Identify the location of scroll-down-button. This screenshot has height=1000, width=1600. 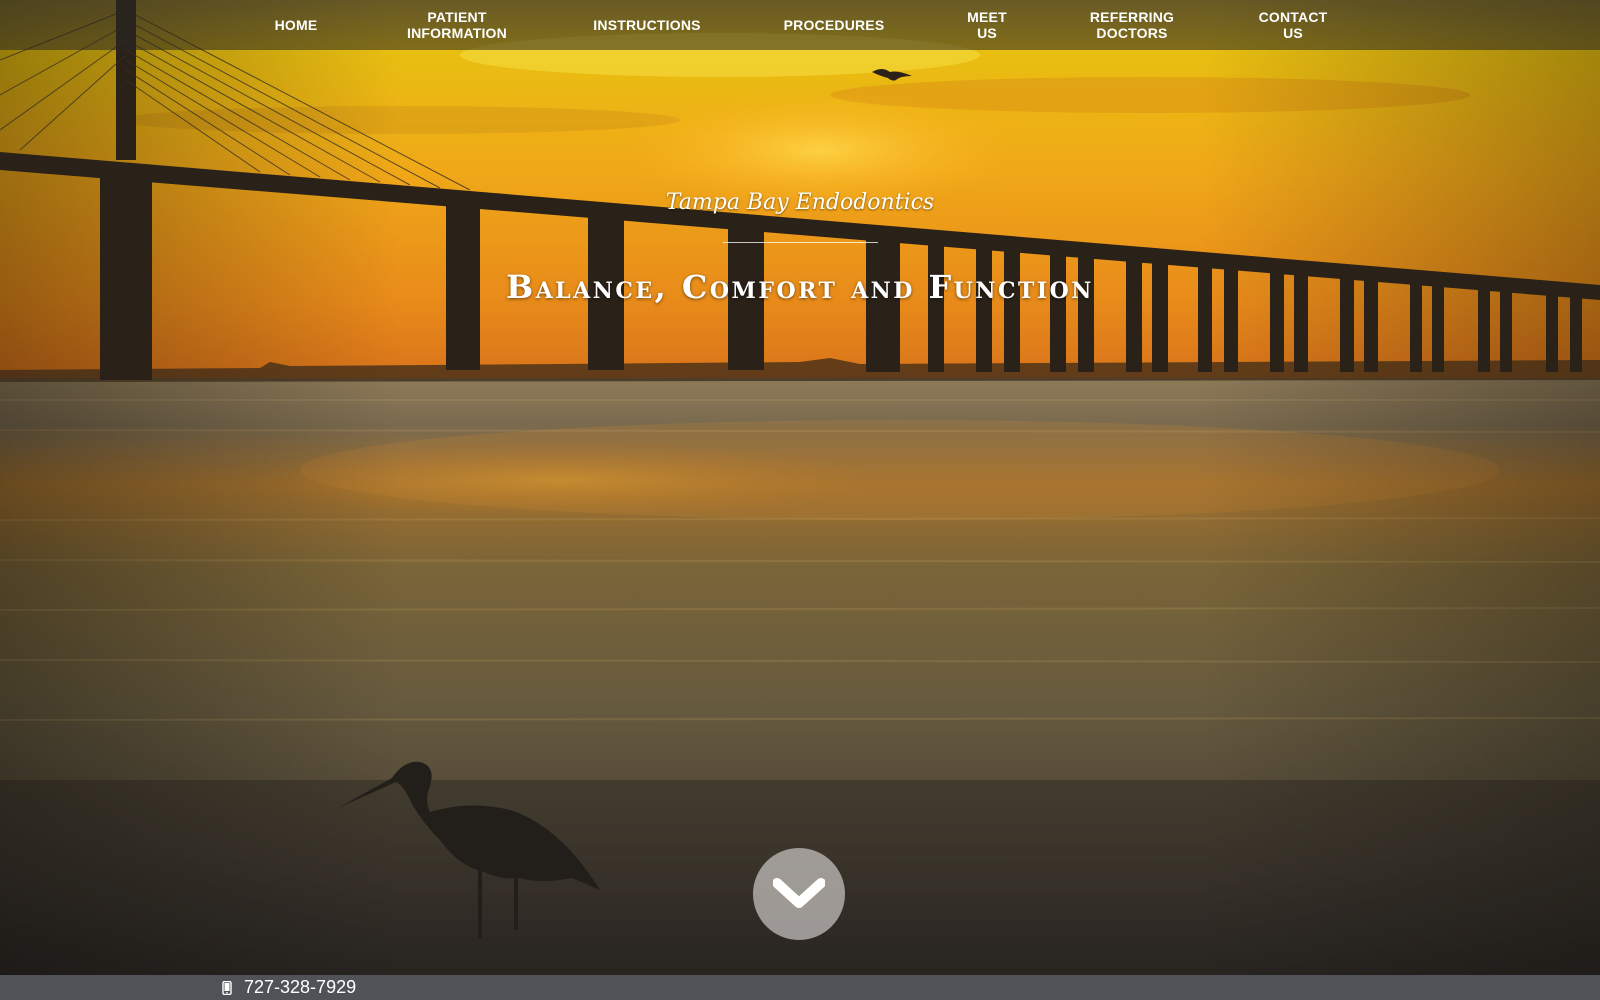
(799, 894).